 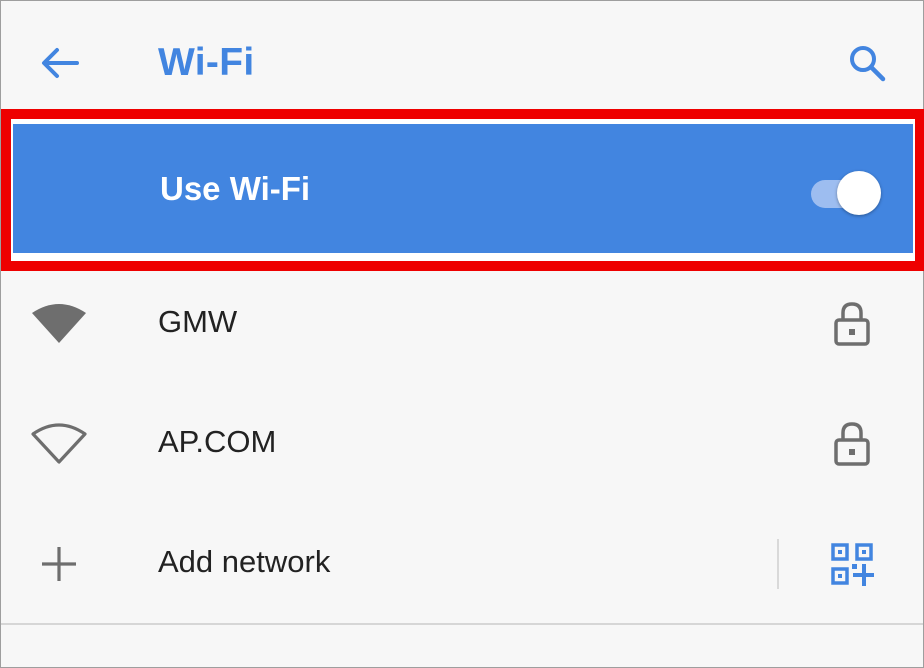 I want to click on search-icon, so click(x=868, y=64).